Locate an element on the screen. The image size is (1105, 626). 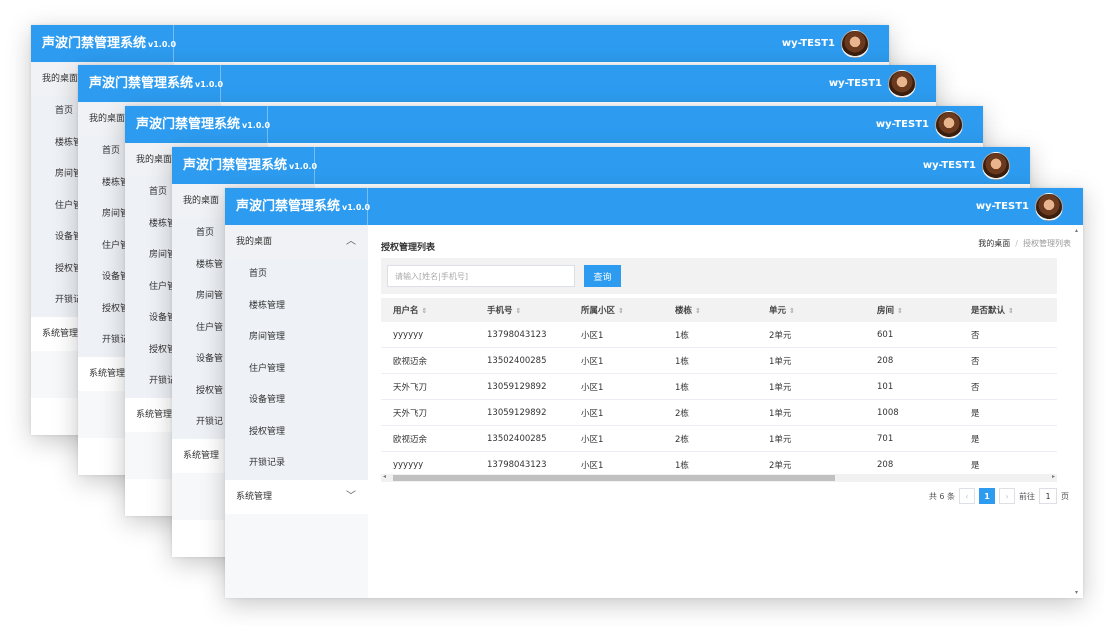
scroll-left-icon: ◂ is located at coordinates (384, 476).